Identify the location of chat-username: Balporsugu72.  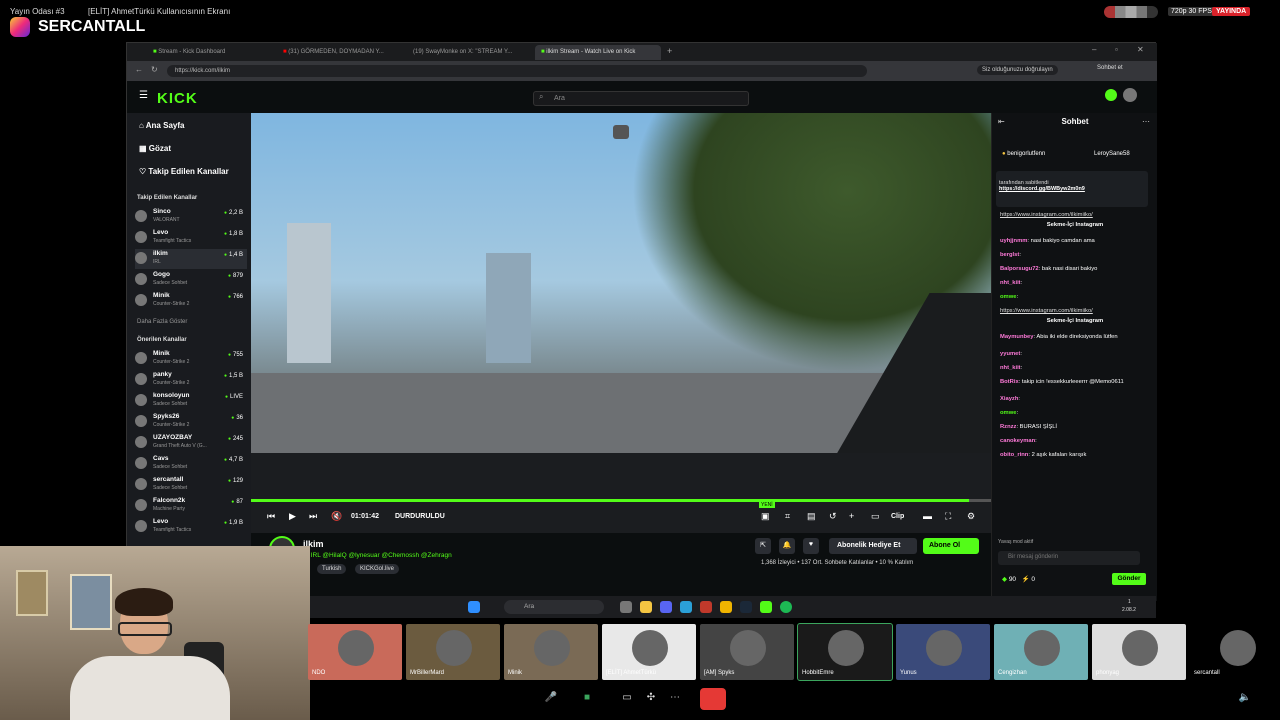
(1019, 269).